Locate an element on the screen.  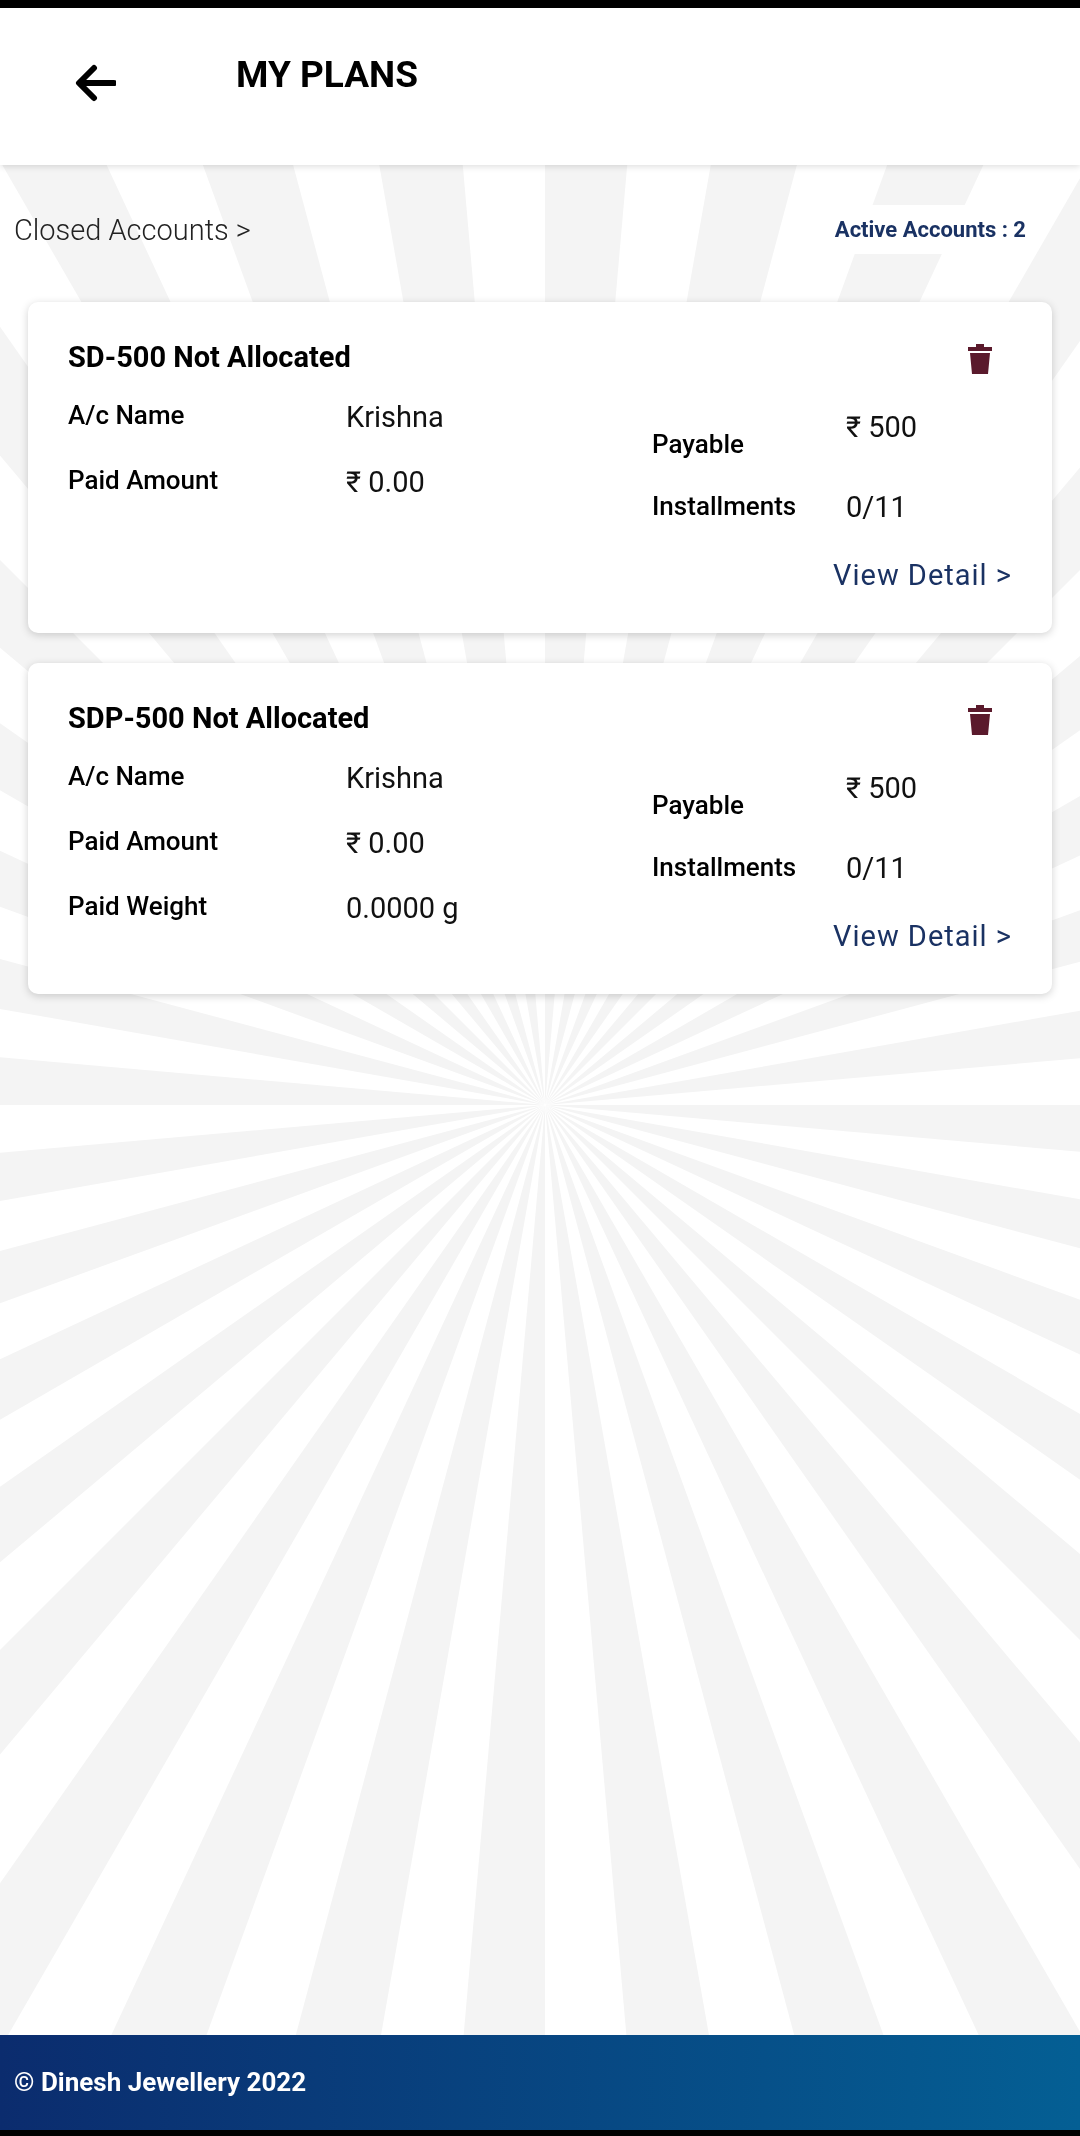
plan-title: SD-500 Not Allocated is located at coordinates (209, 357).